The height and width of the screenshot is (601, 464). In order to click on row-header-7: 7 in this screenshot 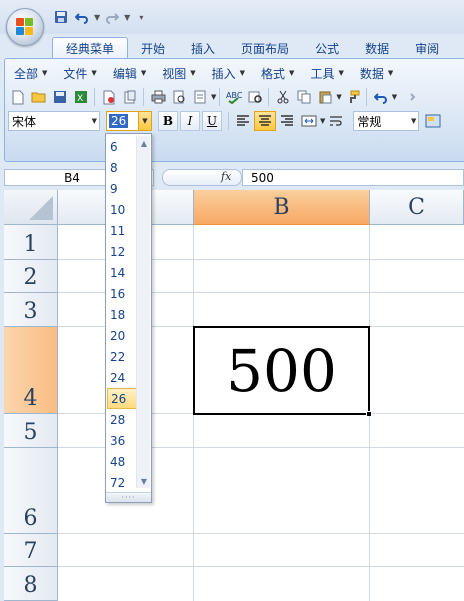, I will do `click(31, 550)`.